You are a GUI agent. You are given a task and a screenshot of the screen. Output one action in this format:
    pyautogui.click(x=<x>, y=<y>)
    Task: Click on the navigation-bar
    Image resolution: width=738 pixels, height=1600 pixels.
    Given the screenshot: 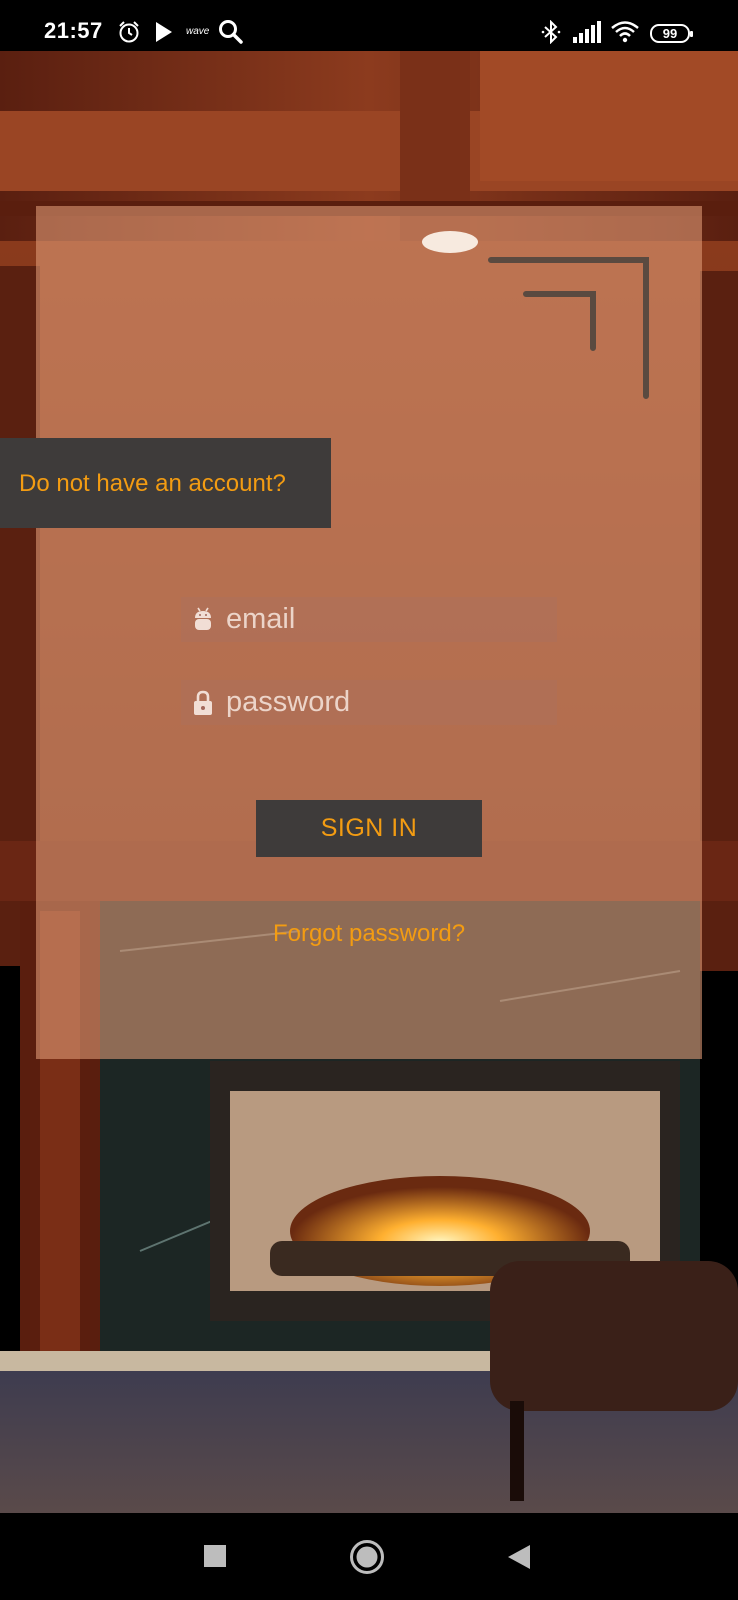 What is the action you would take?
    pyautogui.click(x=369, y=1556)
    